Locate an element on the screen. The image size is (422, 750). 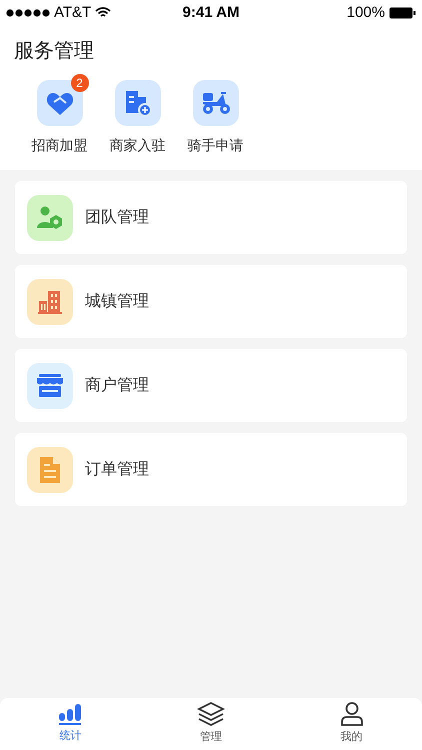
menu-card: 团队管理 is located at coordinates (211, 217).